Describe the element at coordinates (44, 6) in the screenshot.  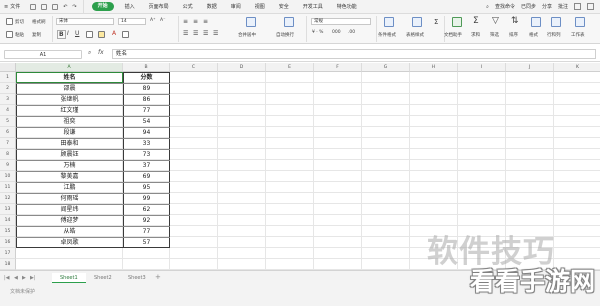
I see `print-icon` at that location.